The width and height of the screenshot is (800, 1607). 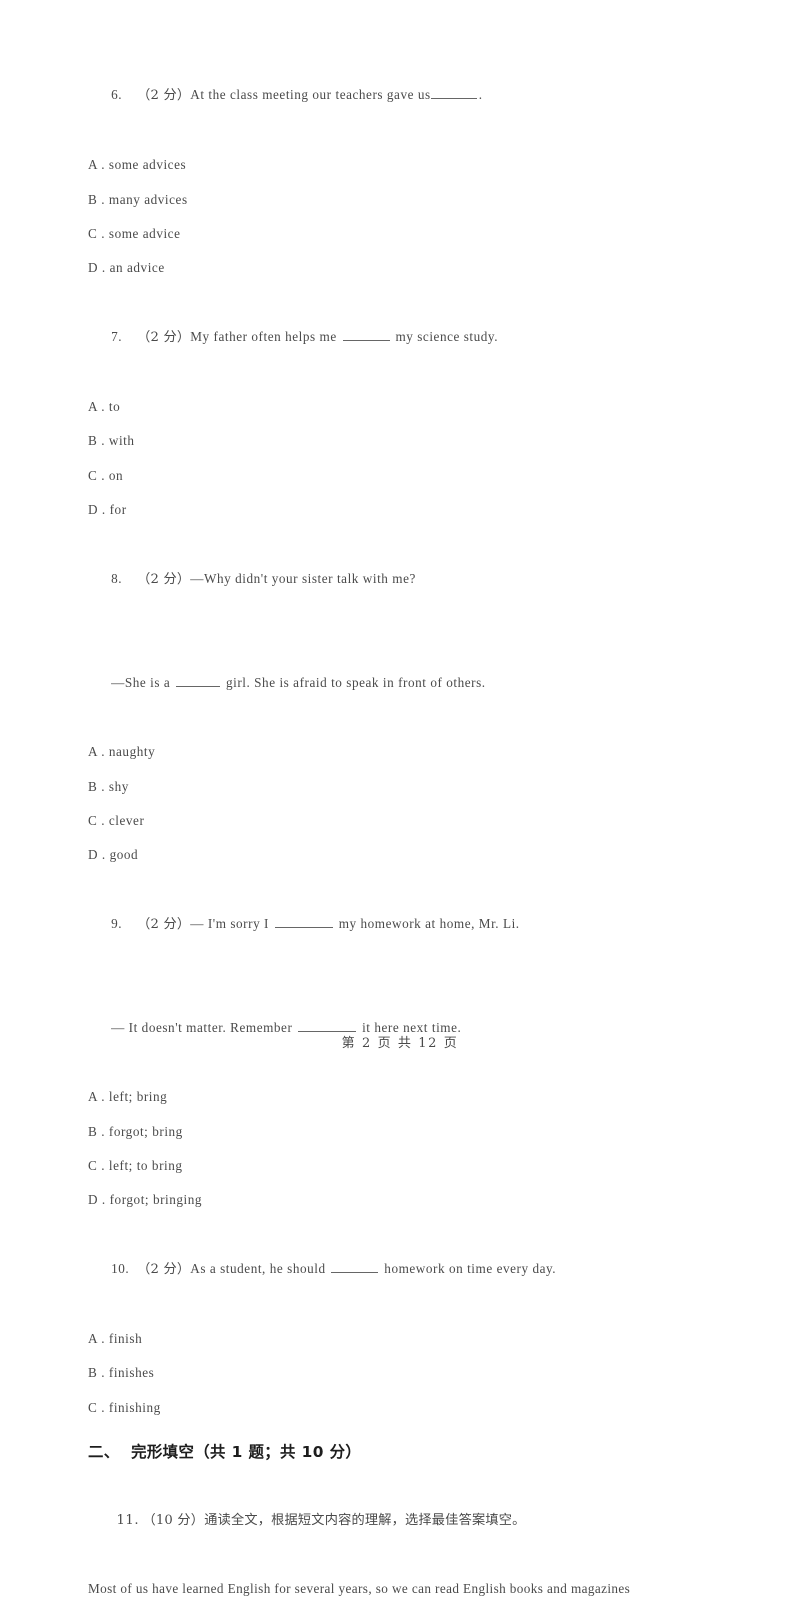 What do you see at coordinates (480, 95) in the screenshot?
I see `question-text-after: .` at bounding box center [480, 95].